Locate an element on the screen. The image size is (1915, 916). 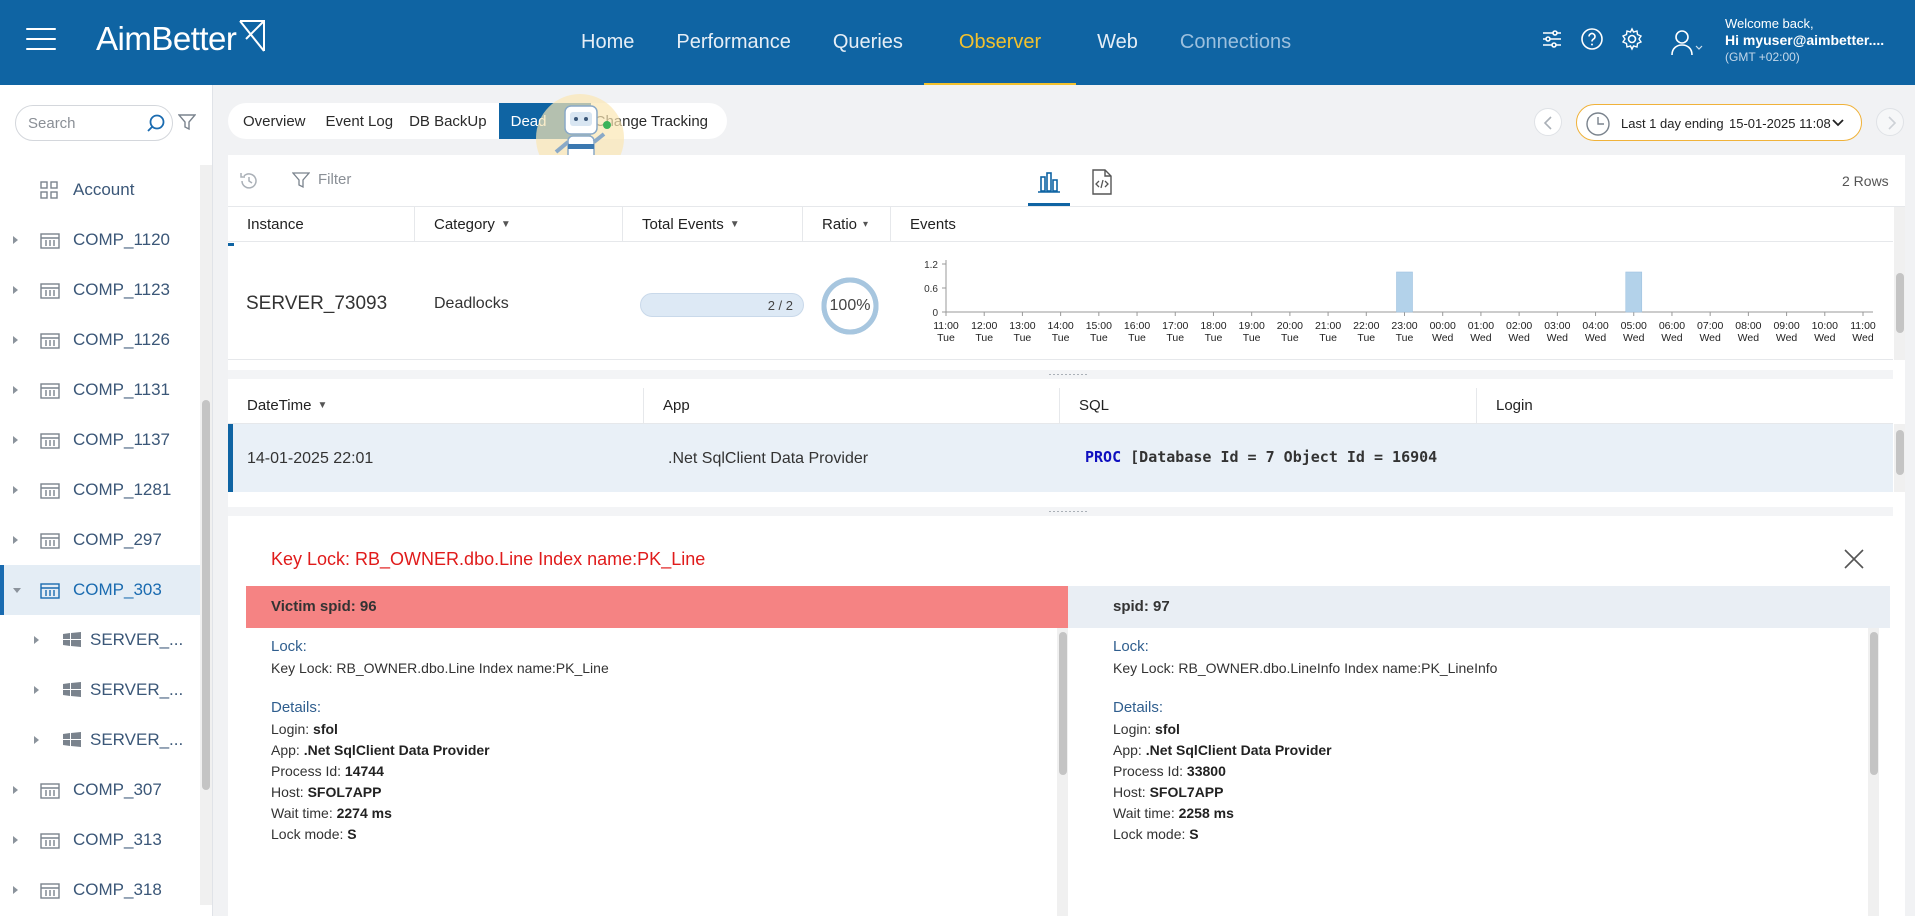
app-logo: AimBetter is located at coordinates (181, 39).